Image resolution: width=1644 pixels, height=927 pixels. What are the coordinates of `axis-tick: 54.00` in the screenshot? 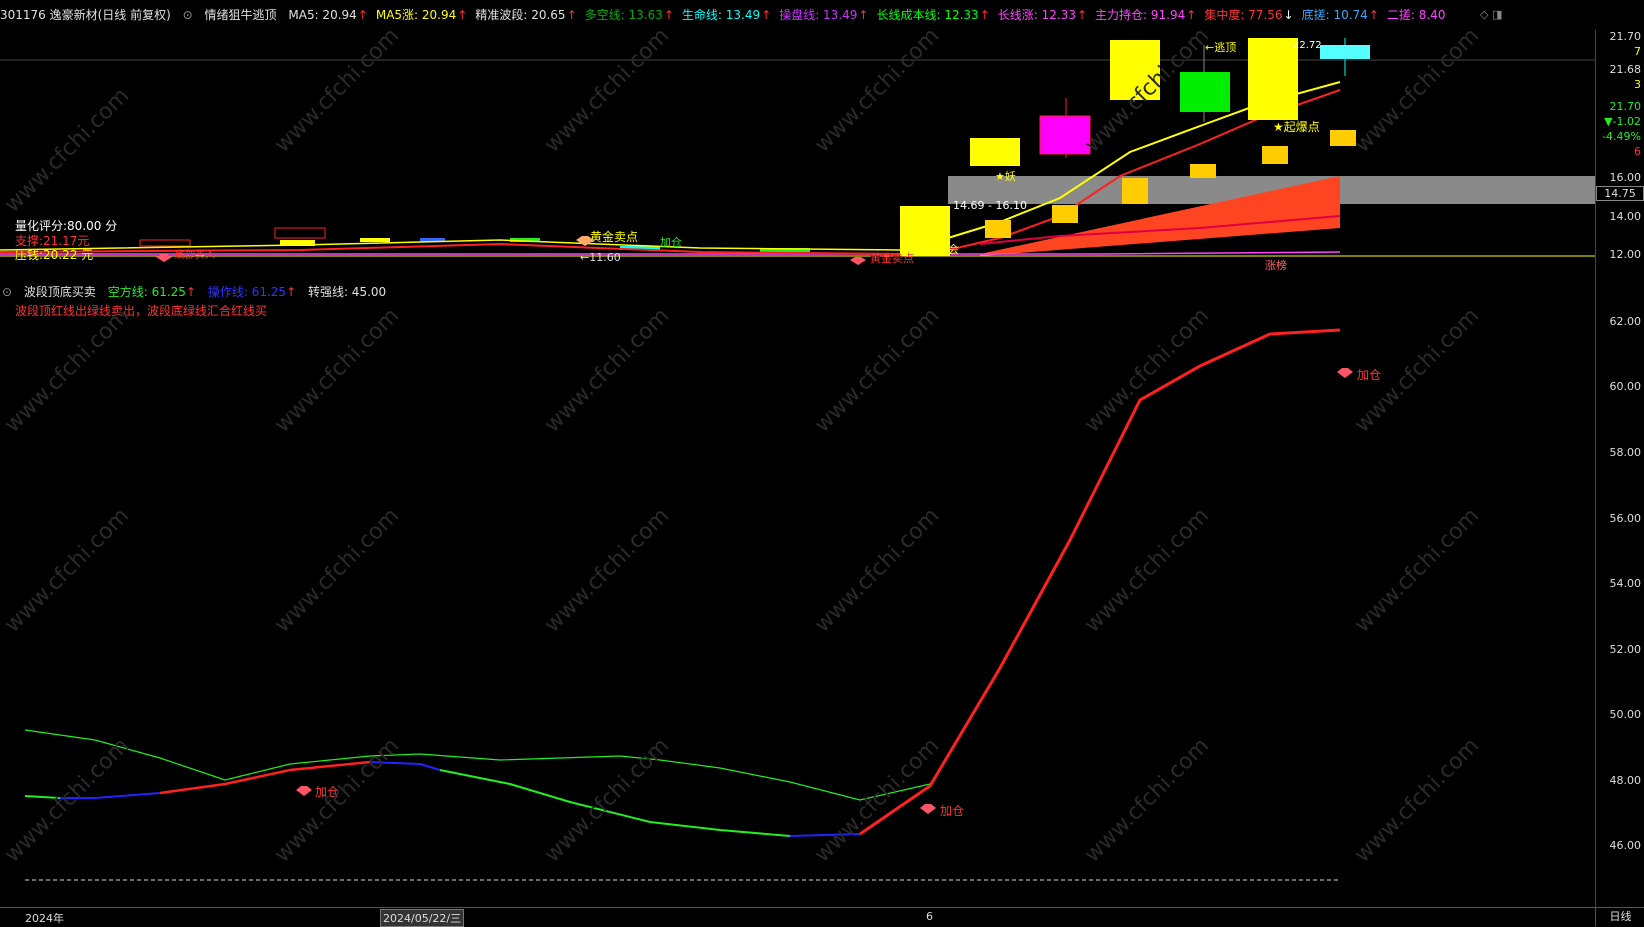 It's located at (1625, 583).